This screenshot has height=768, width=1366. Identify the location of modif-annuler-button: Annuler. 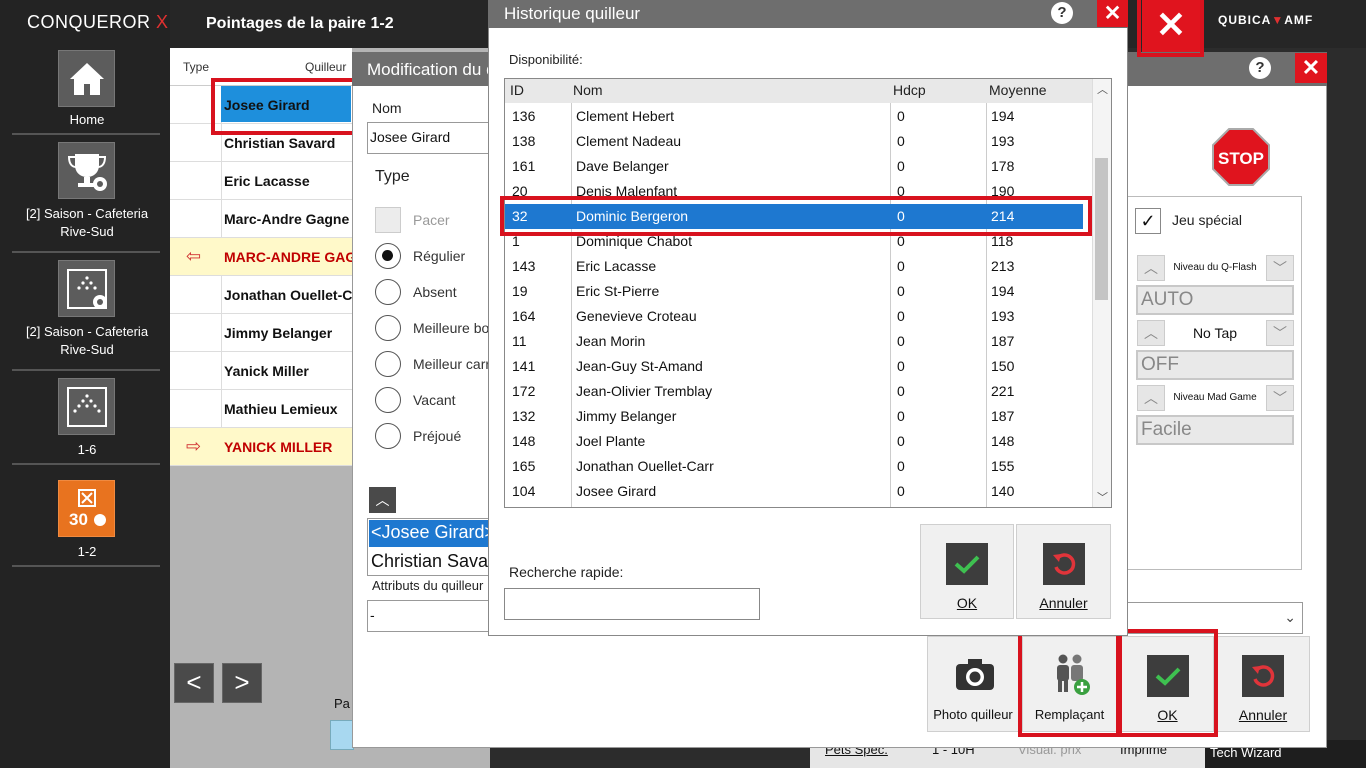
(1263, 684).